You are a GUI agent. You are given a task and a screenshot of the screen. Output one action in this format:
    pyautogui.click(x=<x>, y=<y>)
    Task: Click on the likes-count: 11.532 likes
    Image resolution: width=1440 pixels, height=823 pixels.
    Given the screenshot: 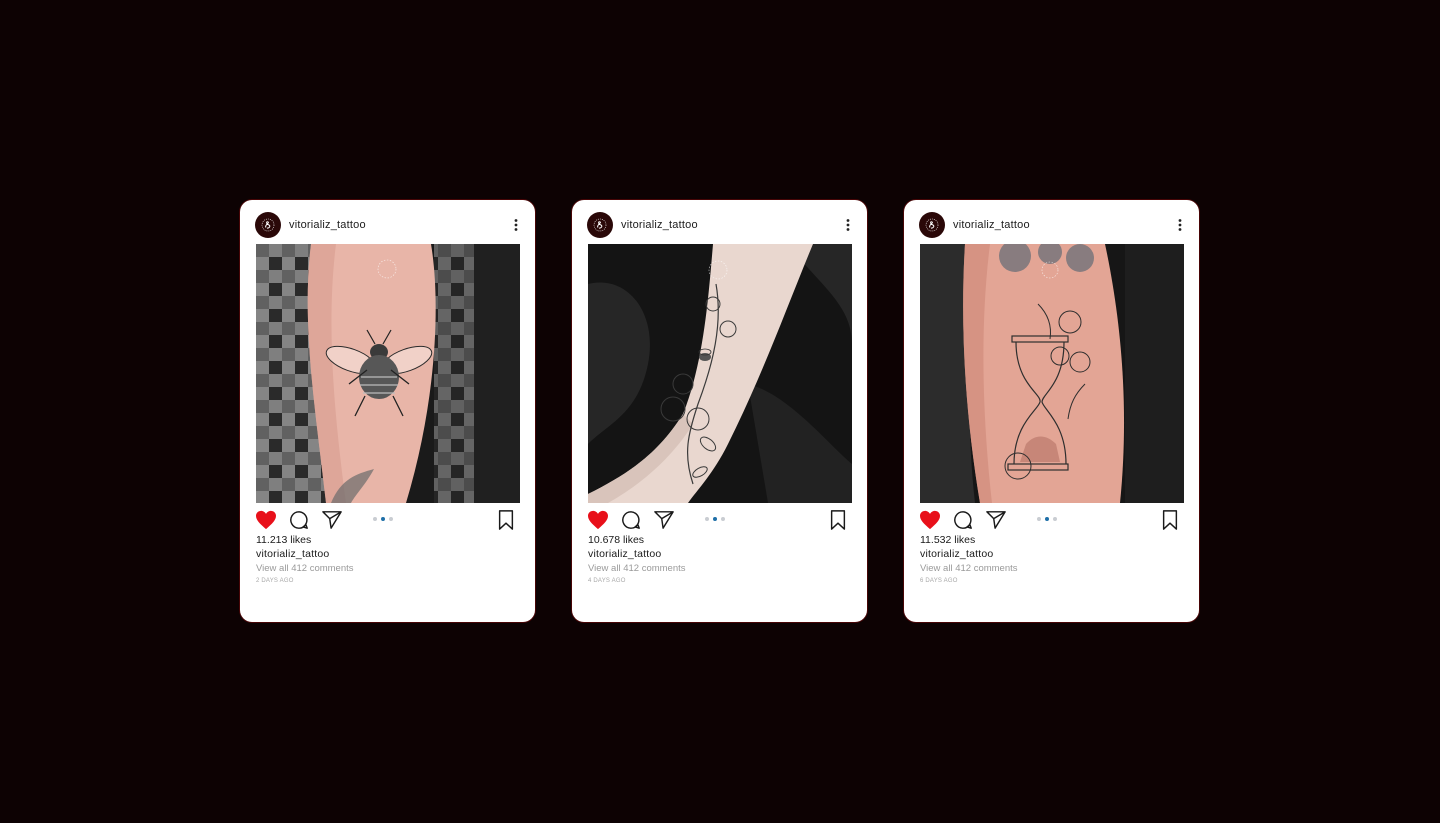 What is the action you would take?
    pyautogui.click(x=947, y=540)
    